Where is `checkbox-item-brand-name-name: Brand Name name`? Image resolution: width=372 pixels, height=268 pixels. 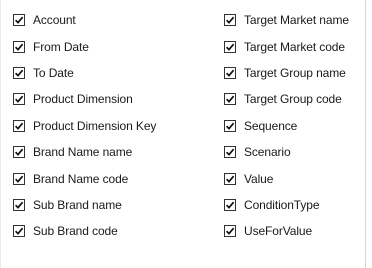
checkbox-item-brand-name-name: Brand Name name is located at coordinates (84, 152).